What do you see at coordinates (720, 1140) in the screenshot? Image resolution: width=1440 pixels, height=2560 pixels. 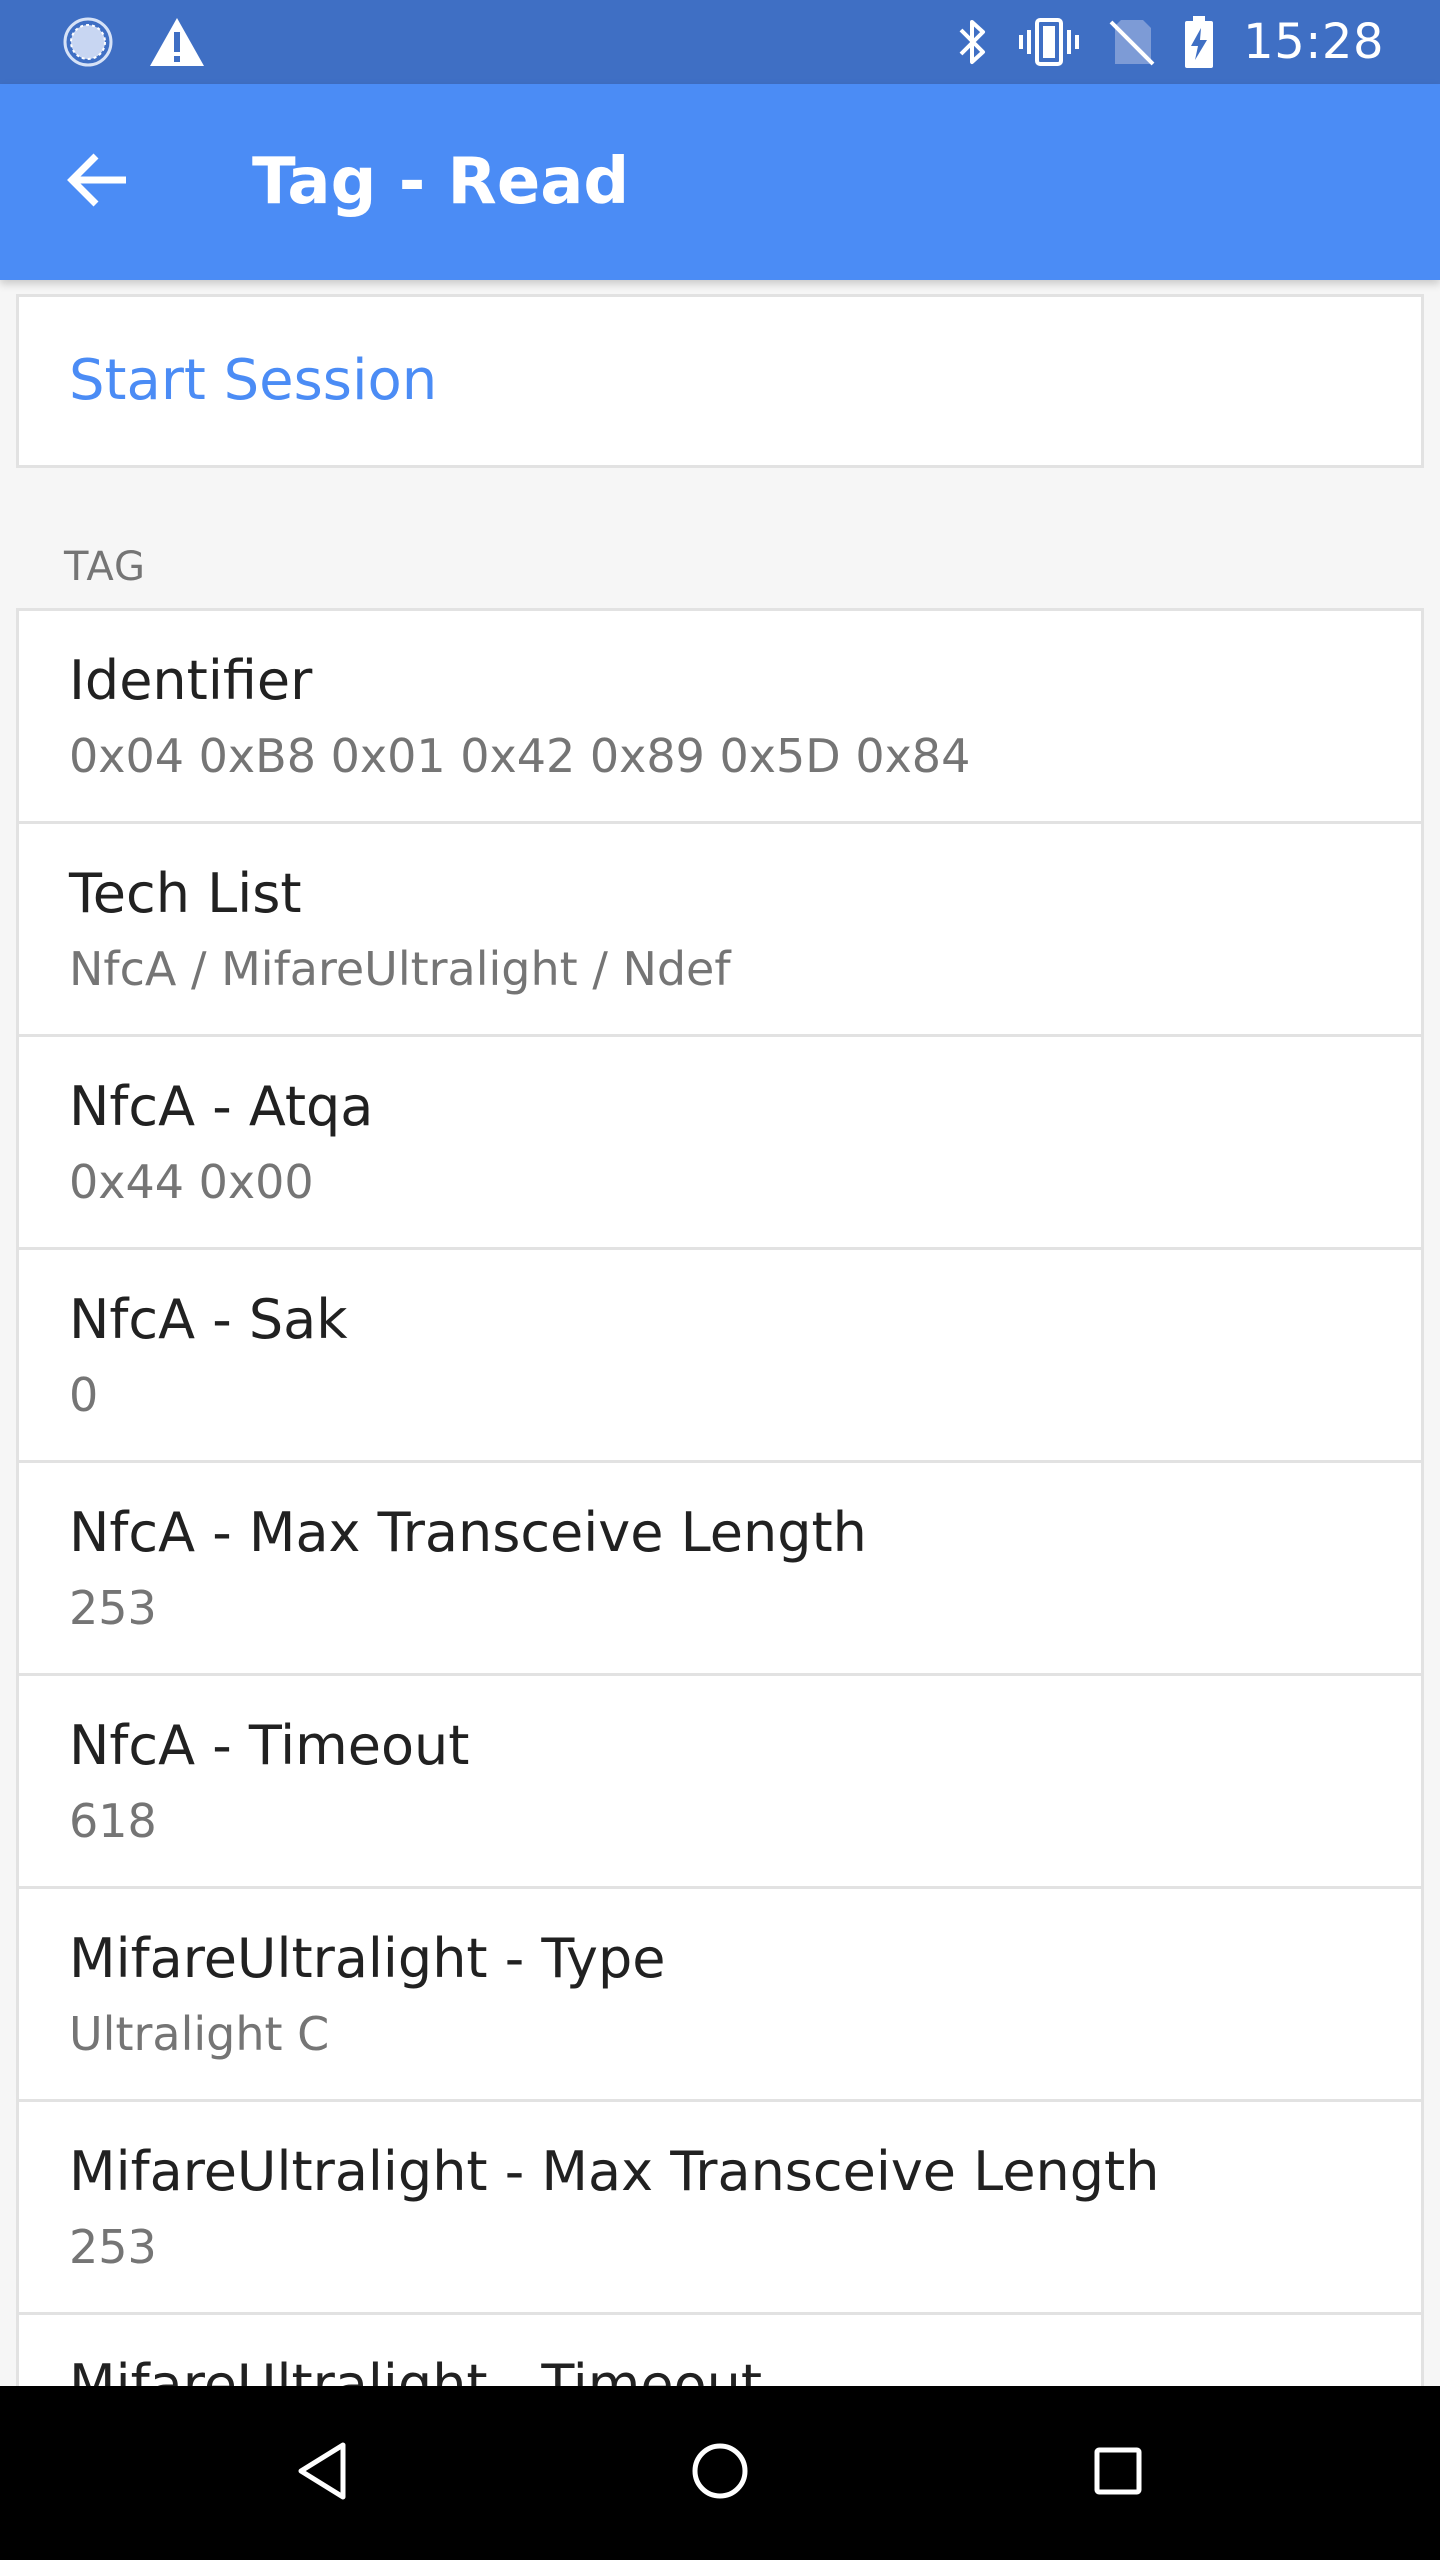 I see `list-item: NfcA - Atqa 0x44 0x00` at bounding box center [720, 1140].